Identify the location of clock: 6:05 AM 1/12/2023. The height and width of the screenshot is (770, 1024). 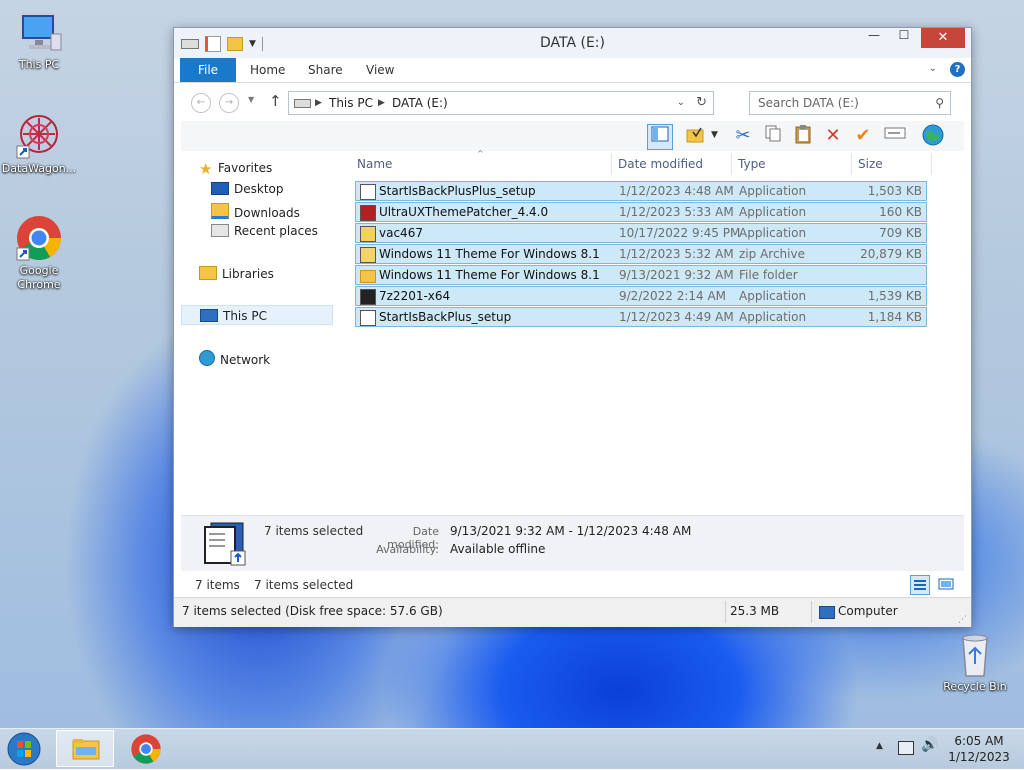
(979, 749).